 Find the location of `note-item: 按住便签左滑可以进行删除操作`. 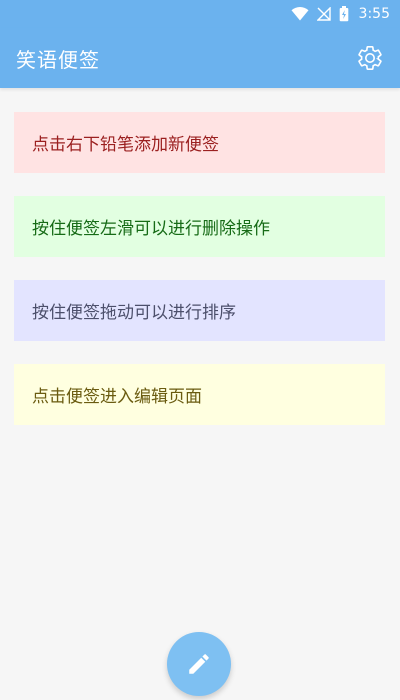

note-item: 按住便签左滑可以进行删除操作 is located at coordinates (199, 226).